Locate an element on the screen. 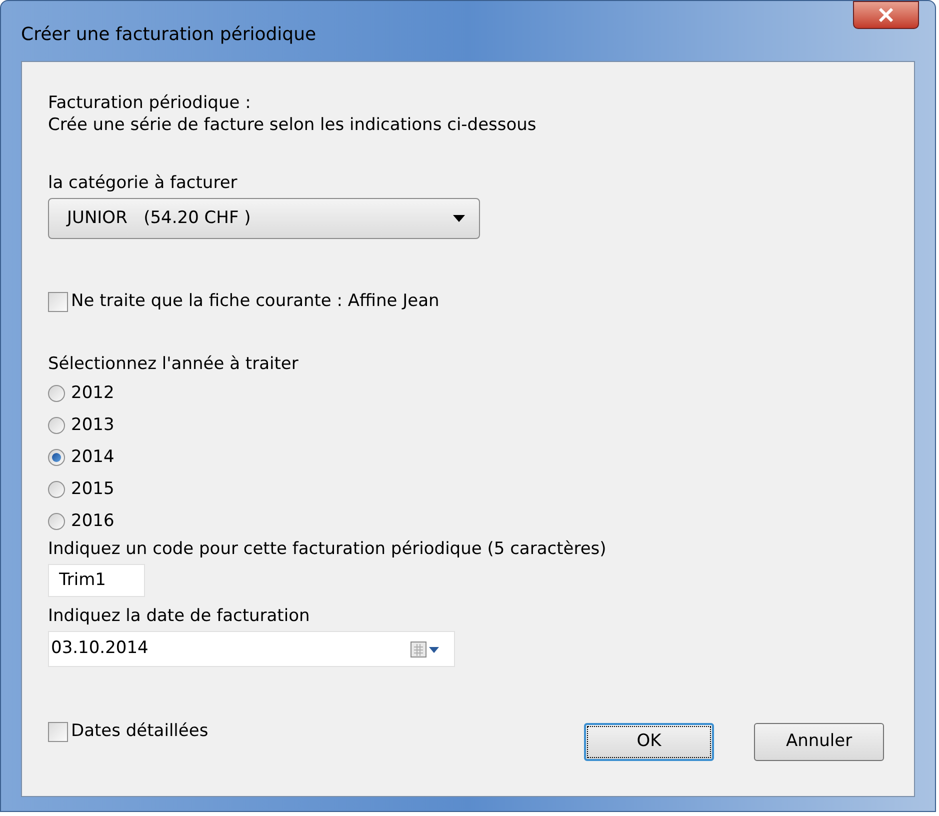 The height and width of the screenshot is (816, 939). caret-icon is located at coordinates (459, 218).